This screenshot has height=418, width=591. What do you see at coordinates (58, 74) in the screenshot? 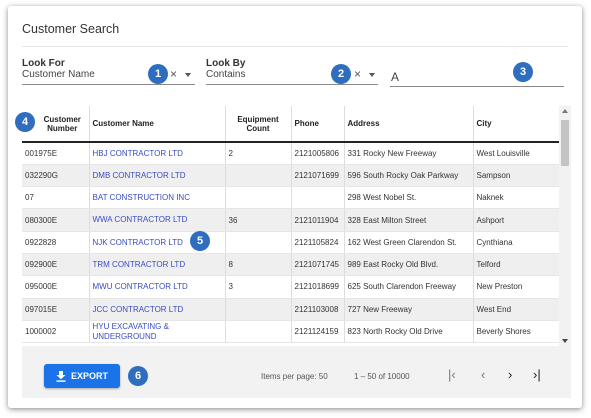
I see `look-for-select: Customer Name` at bounding box center [58, 74].